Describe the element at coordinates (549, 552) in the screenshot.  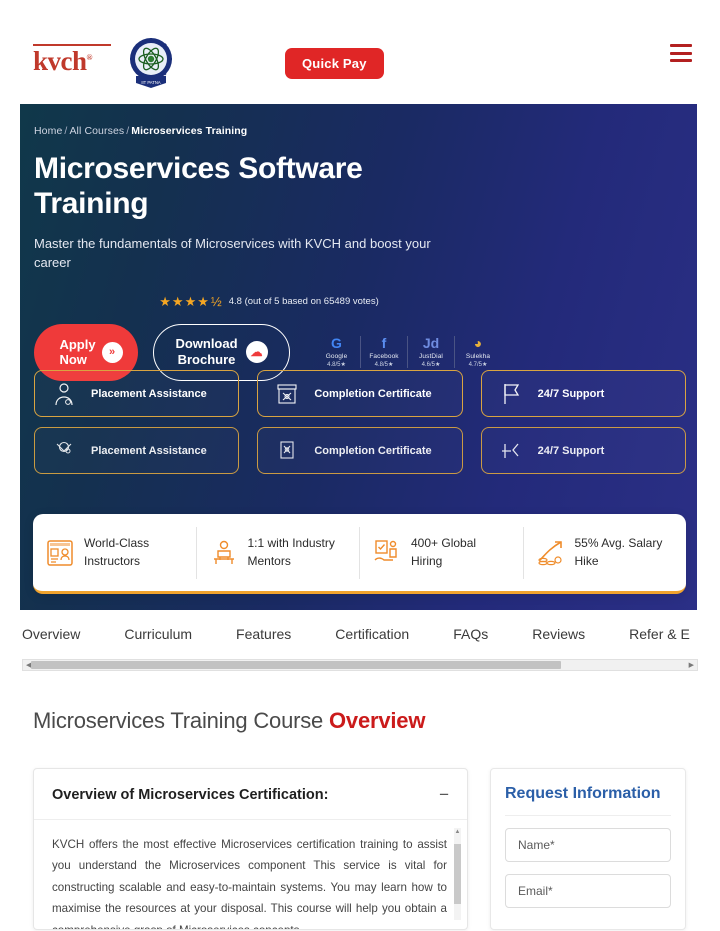
I see `salary-growth-icon` at that location.